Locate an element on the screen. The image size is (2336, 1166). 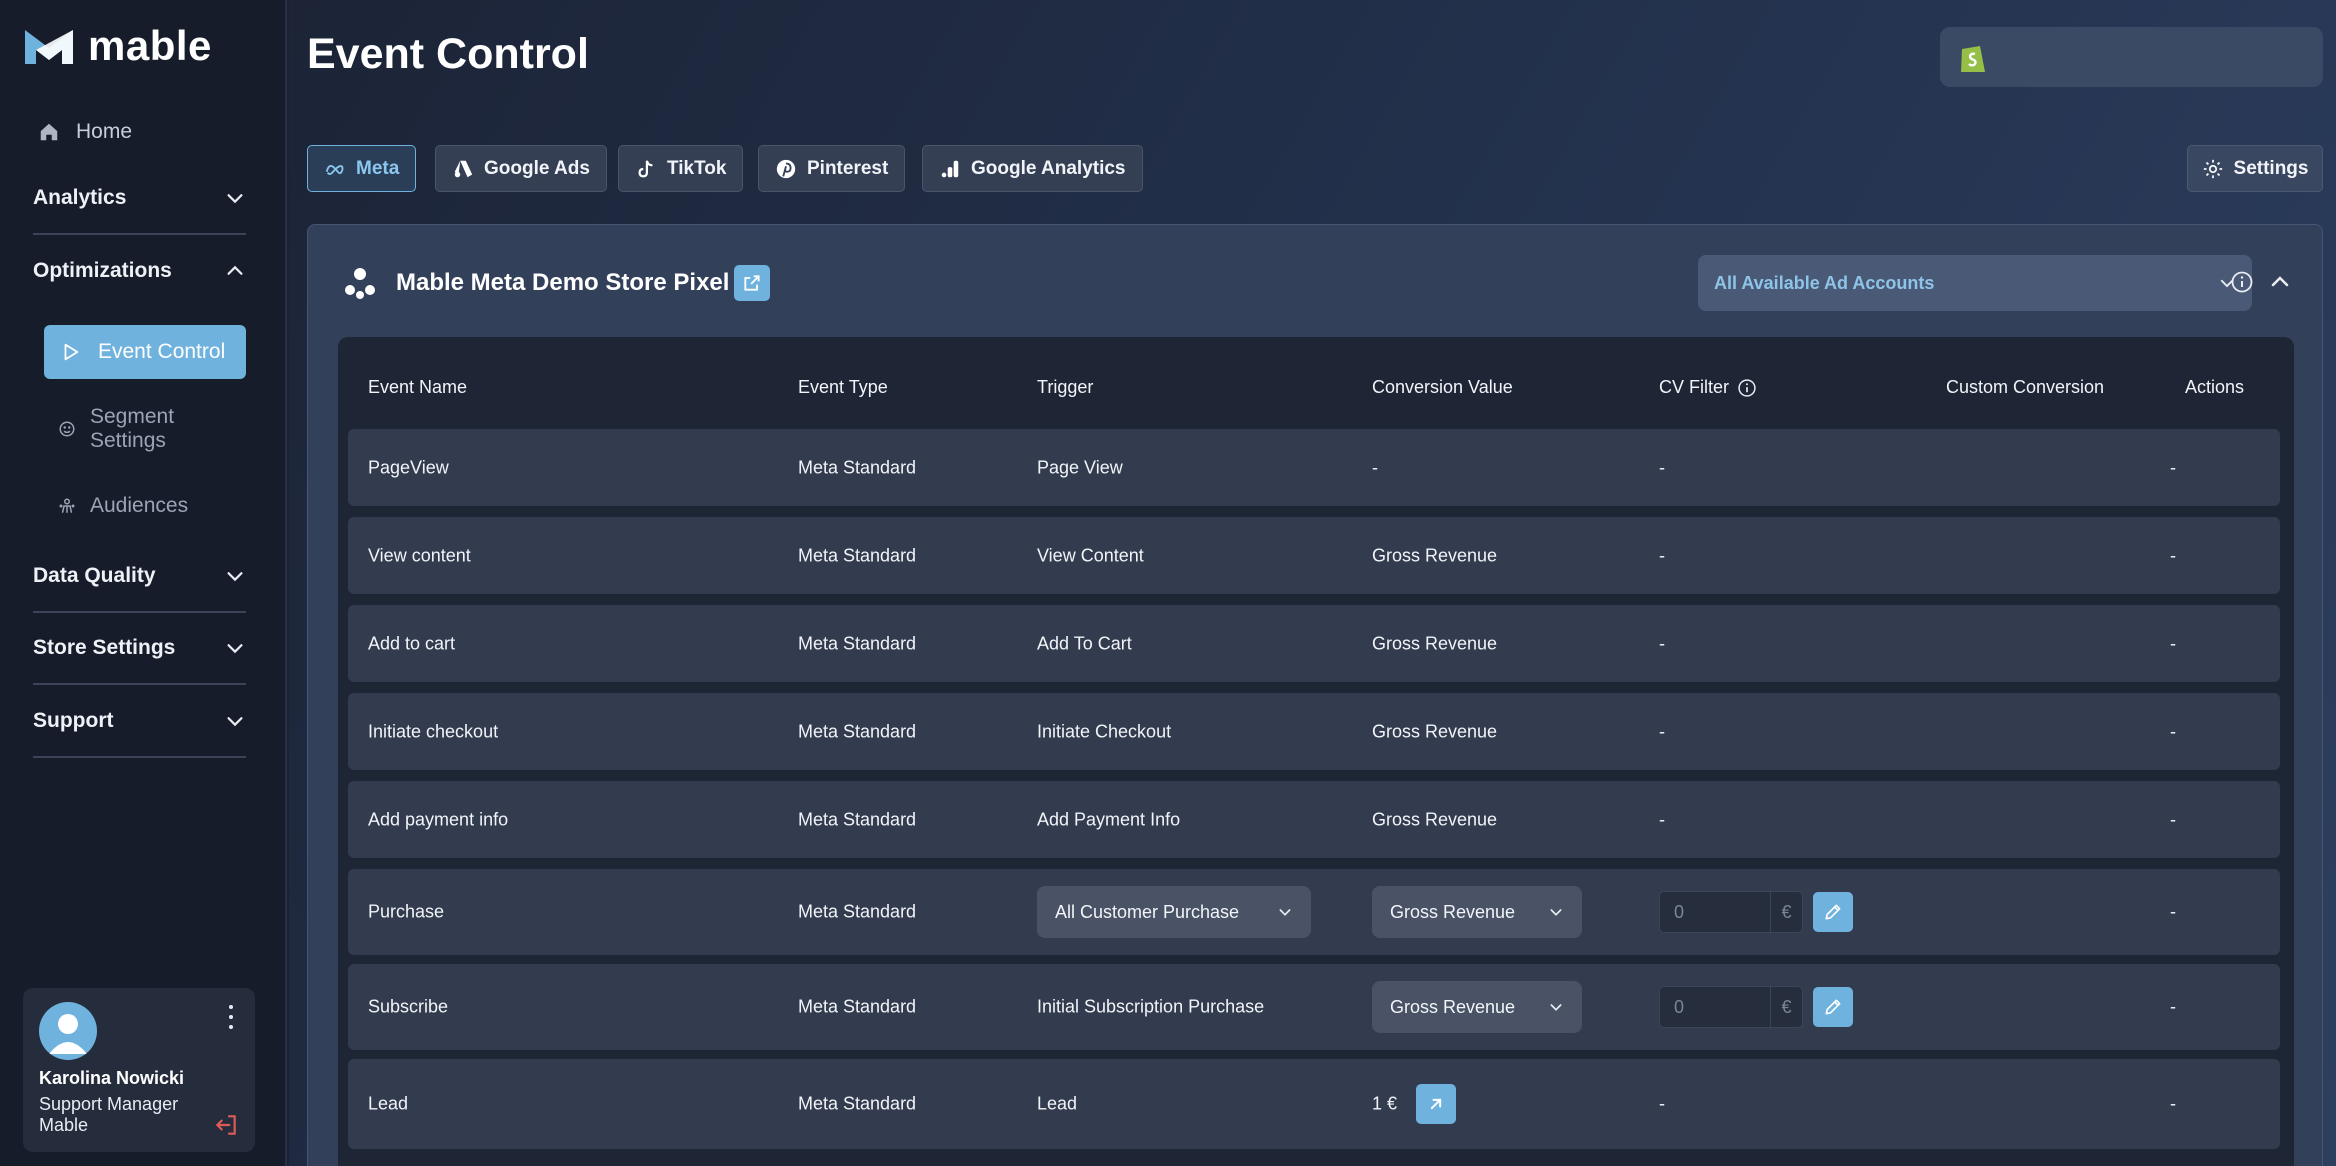
open-conversion-value-button is located at coordinates (1436, 1104).